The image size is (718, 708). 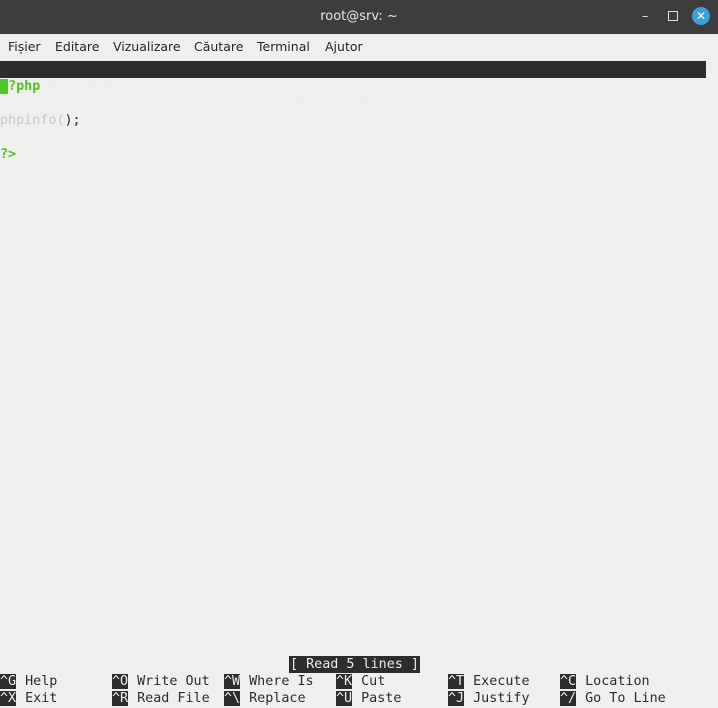 I want to click on shortcut-key: ^\, so click(x=232, y=698).